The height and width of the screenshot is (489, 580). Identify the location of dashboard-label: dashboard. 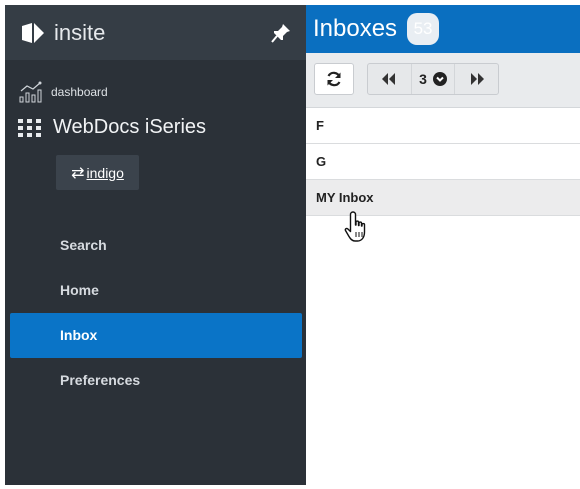
(79, 92).